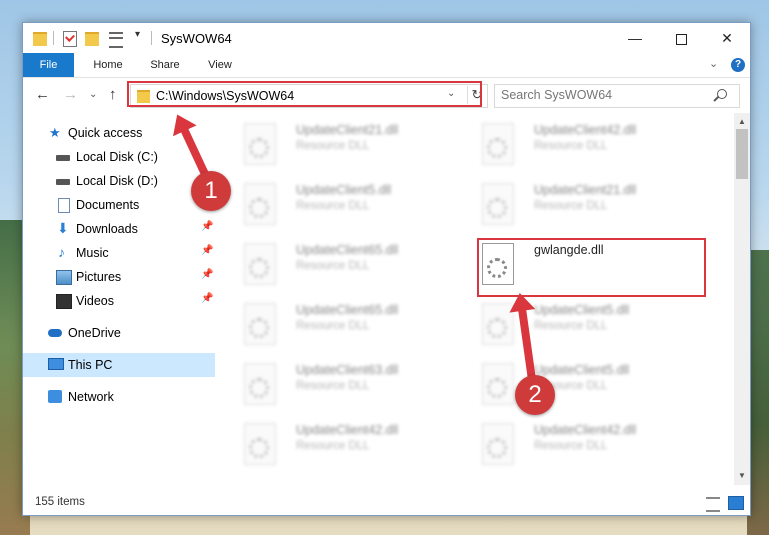 The image size is (769, 535). I want to click on computer-icon, so click(56, 364).